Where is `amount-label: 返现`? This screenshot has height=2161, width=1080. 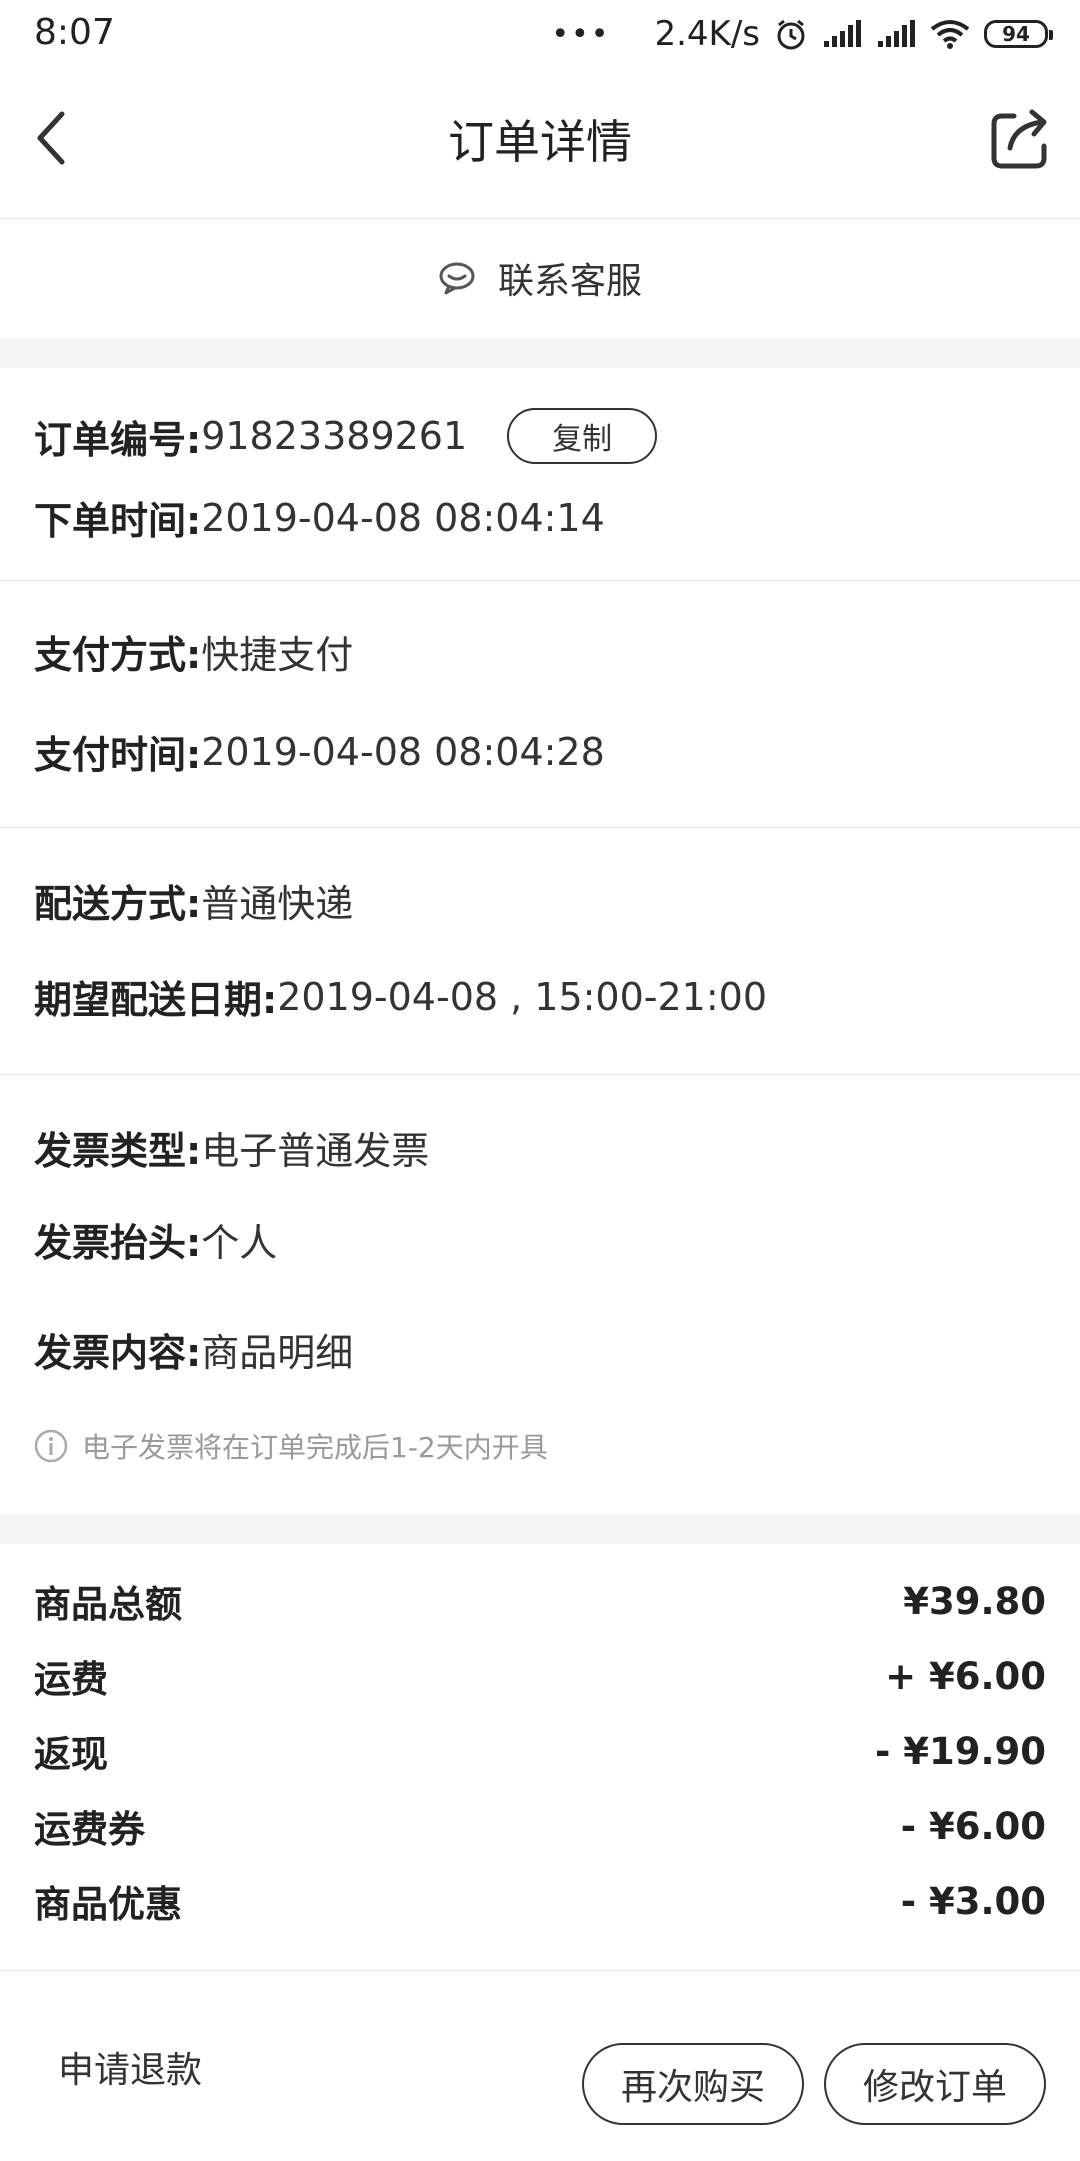 amount-label: 返现 is located at coordinates (71, 1754).